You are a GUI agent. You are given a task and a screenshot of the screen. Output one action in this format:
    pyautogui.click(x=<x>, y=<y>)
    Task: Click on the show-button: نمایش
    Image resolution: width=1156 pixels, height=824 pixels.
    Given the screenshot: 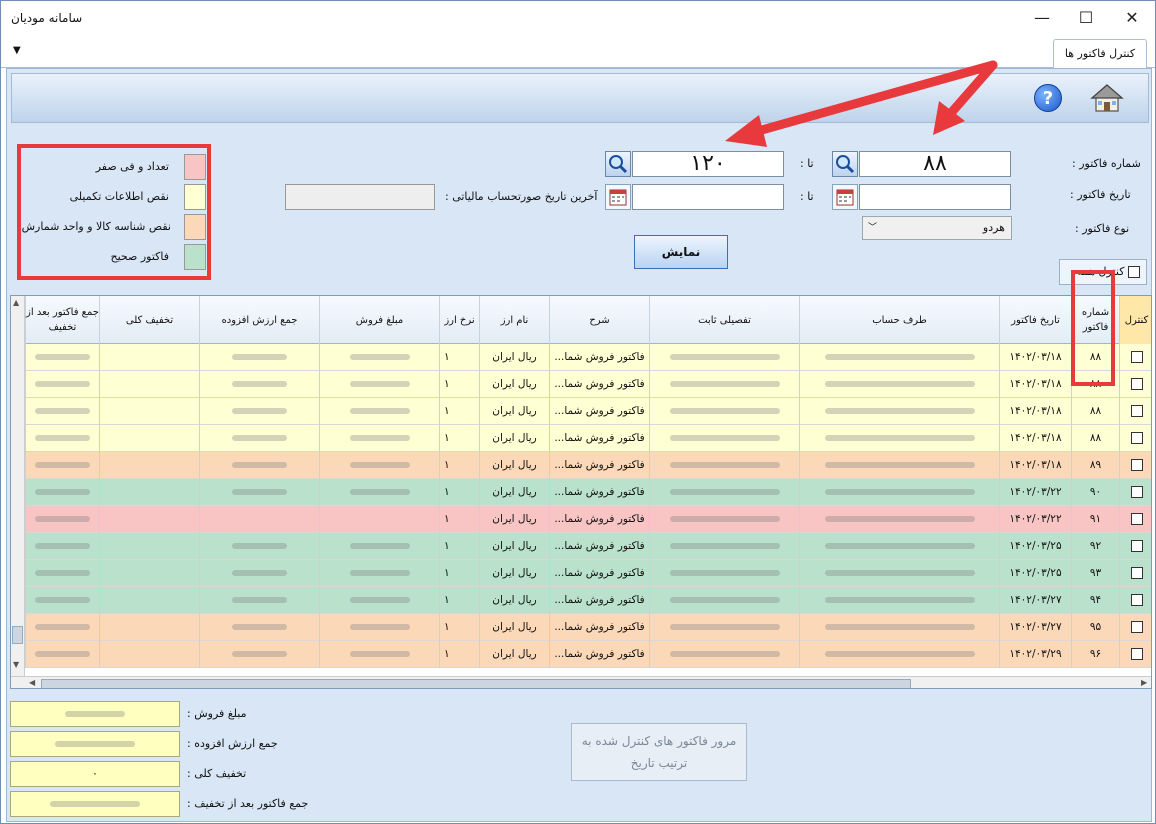 What is the action you would take?
    pyautogui.click(x=681, y=252)
    